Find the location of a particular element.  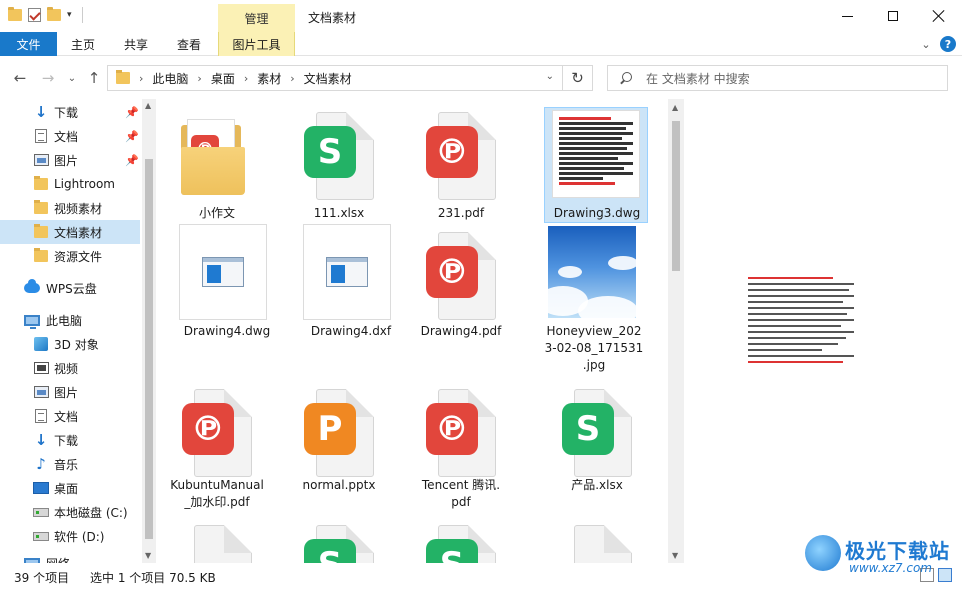

close-button is located at coordinates (939, 16).